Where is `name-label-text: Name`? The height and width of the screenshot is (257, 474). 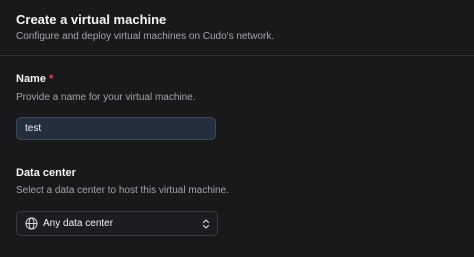
name-label-text: Name is located at coordinates (31, 79).